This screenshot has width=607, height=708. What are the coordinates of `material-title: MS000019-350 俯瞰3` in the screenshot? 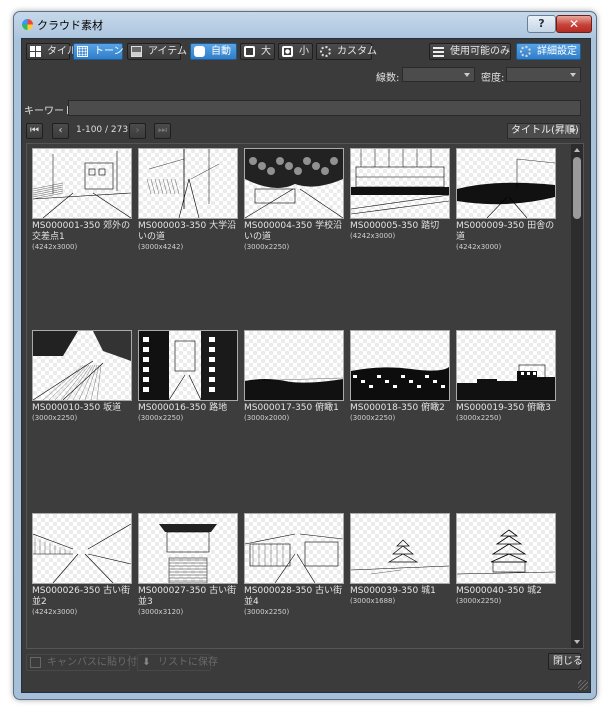 It's located at (503, 408).